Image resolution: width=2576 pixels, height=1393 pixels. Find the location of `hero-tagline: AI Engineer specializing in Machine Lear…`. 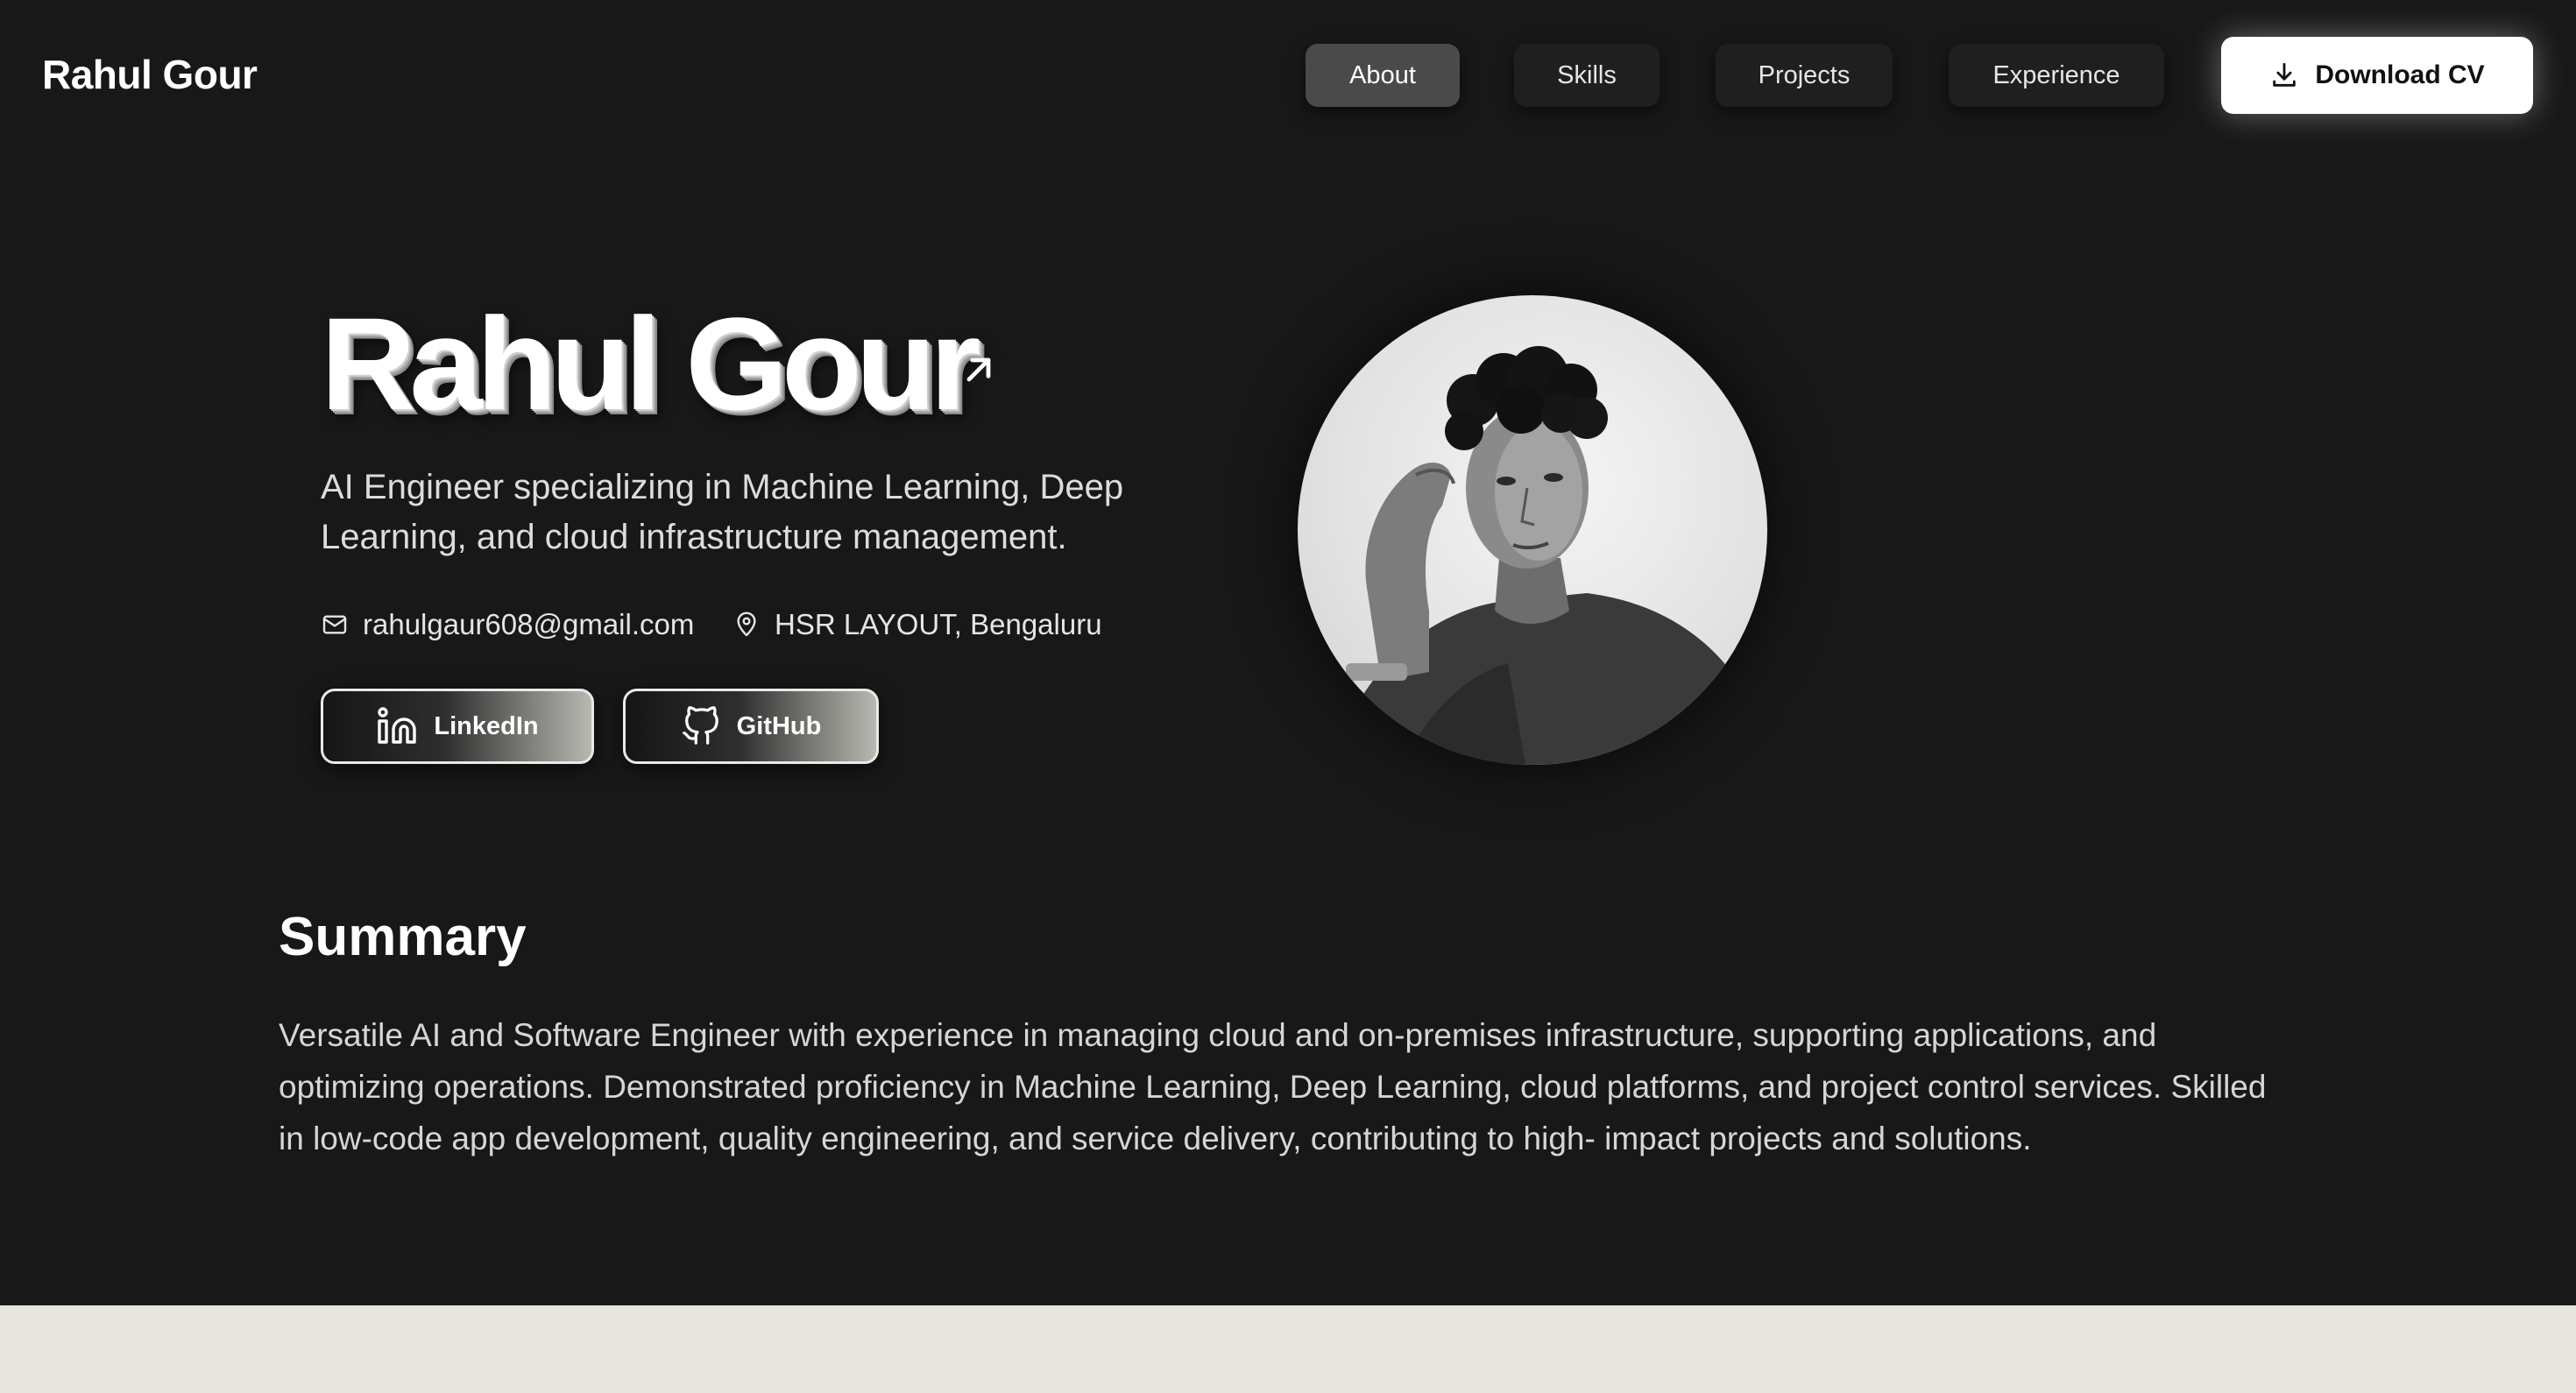

hero-tagline: AI Engineer specializing in Machine Lear… is located at coordinates (722, 512).